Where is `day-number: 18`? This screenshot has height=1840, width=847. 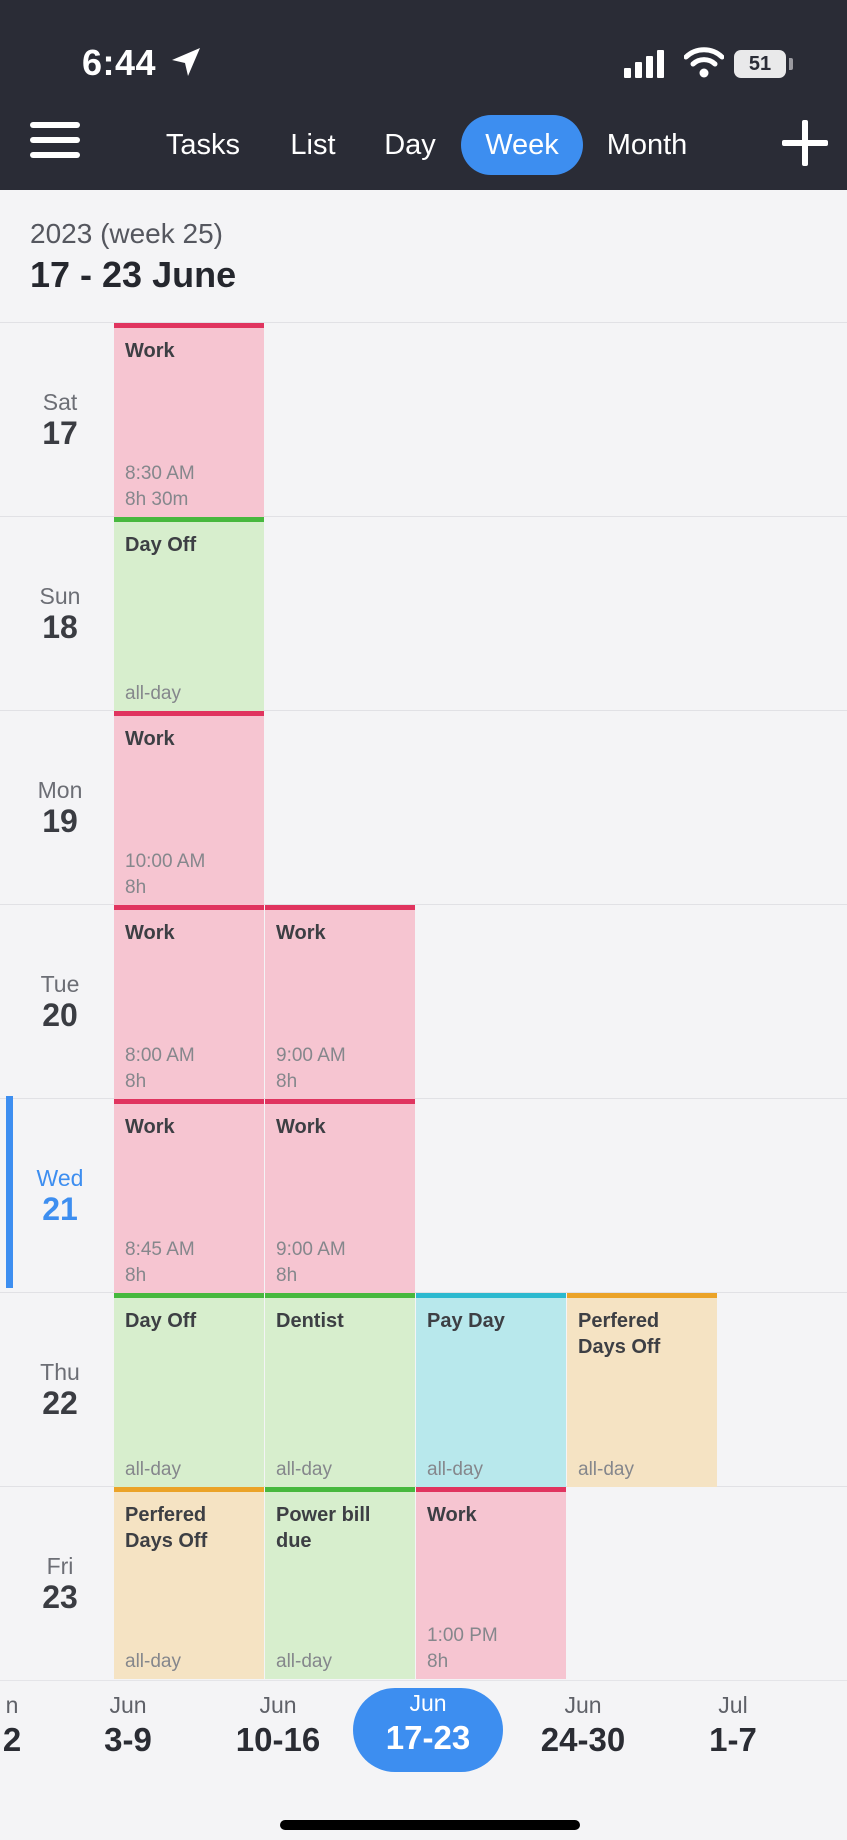
day-number: 18 is located at coordinates (60, 627).